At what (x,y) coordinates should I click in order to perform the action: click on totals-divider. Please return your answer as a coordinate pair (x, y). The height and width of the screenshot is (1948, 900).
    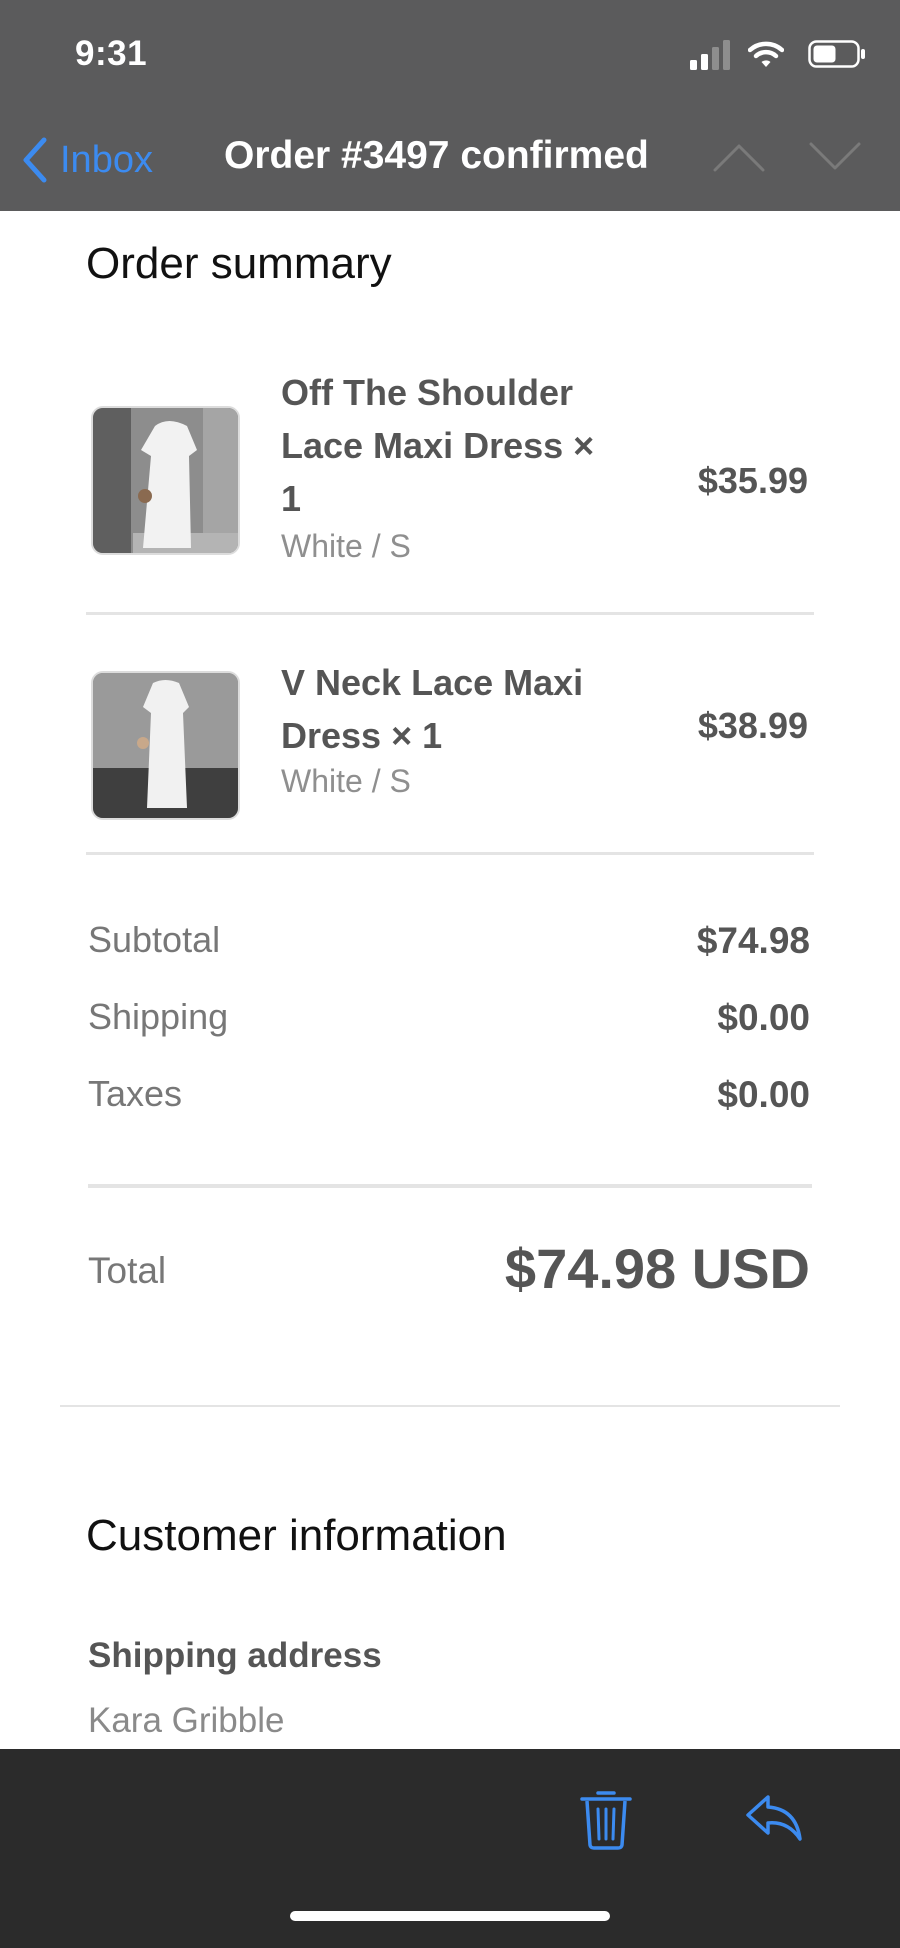
    Looking at the image, I should click on (450, 1186).